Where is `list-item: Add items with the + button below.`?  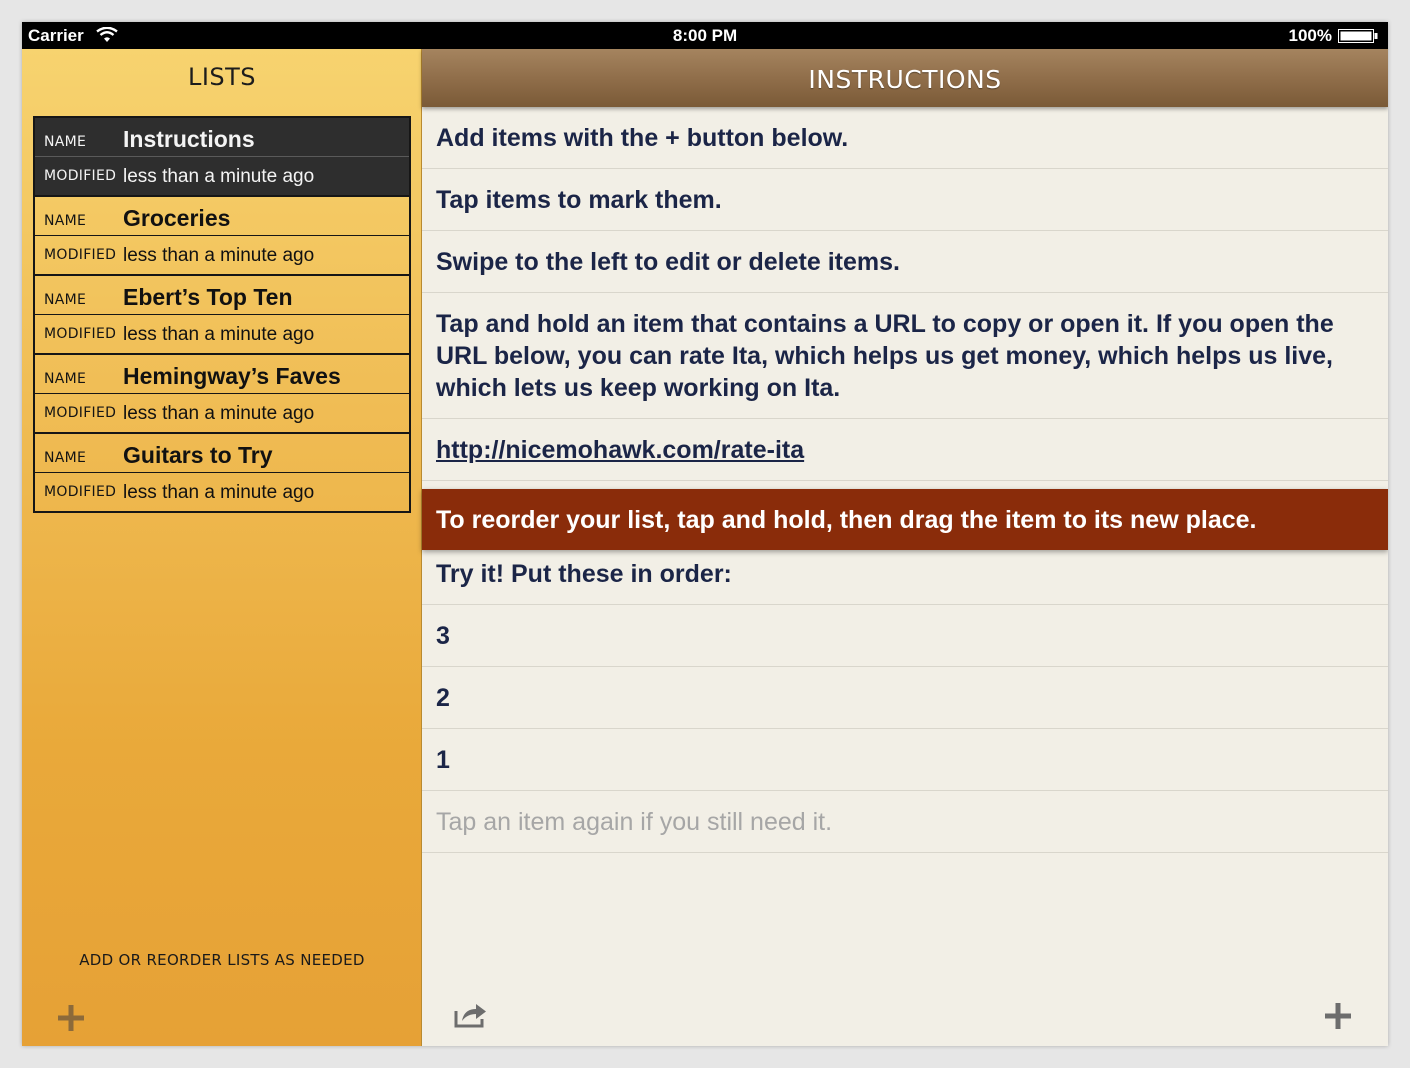
list-item: Add items with the + button below. is located at coordinates (905, 138).